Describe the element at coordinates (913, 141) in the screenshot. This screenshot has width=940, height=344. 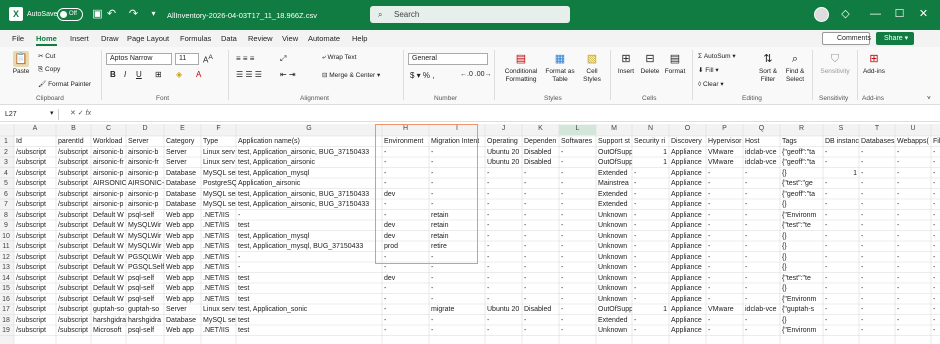
I see `cell: Webapps(` at that location.